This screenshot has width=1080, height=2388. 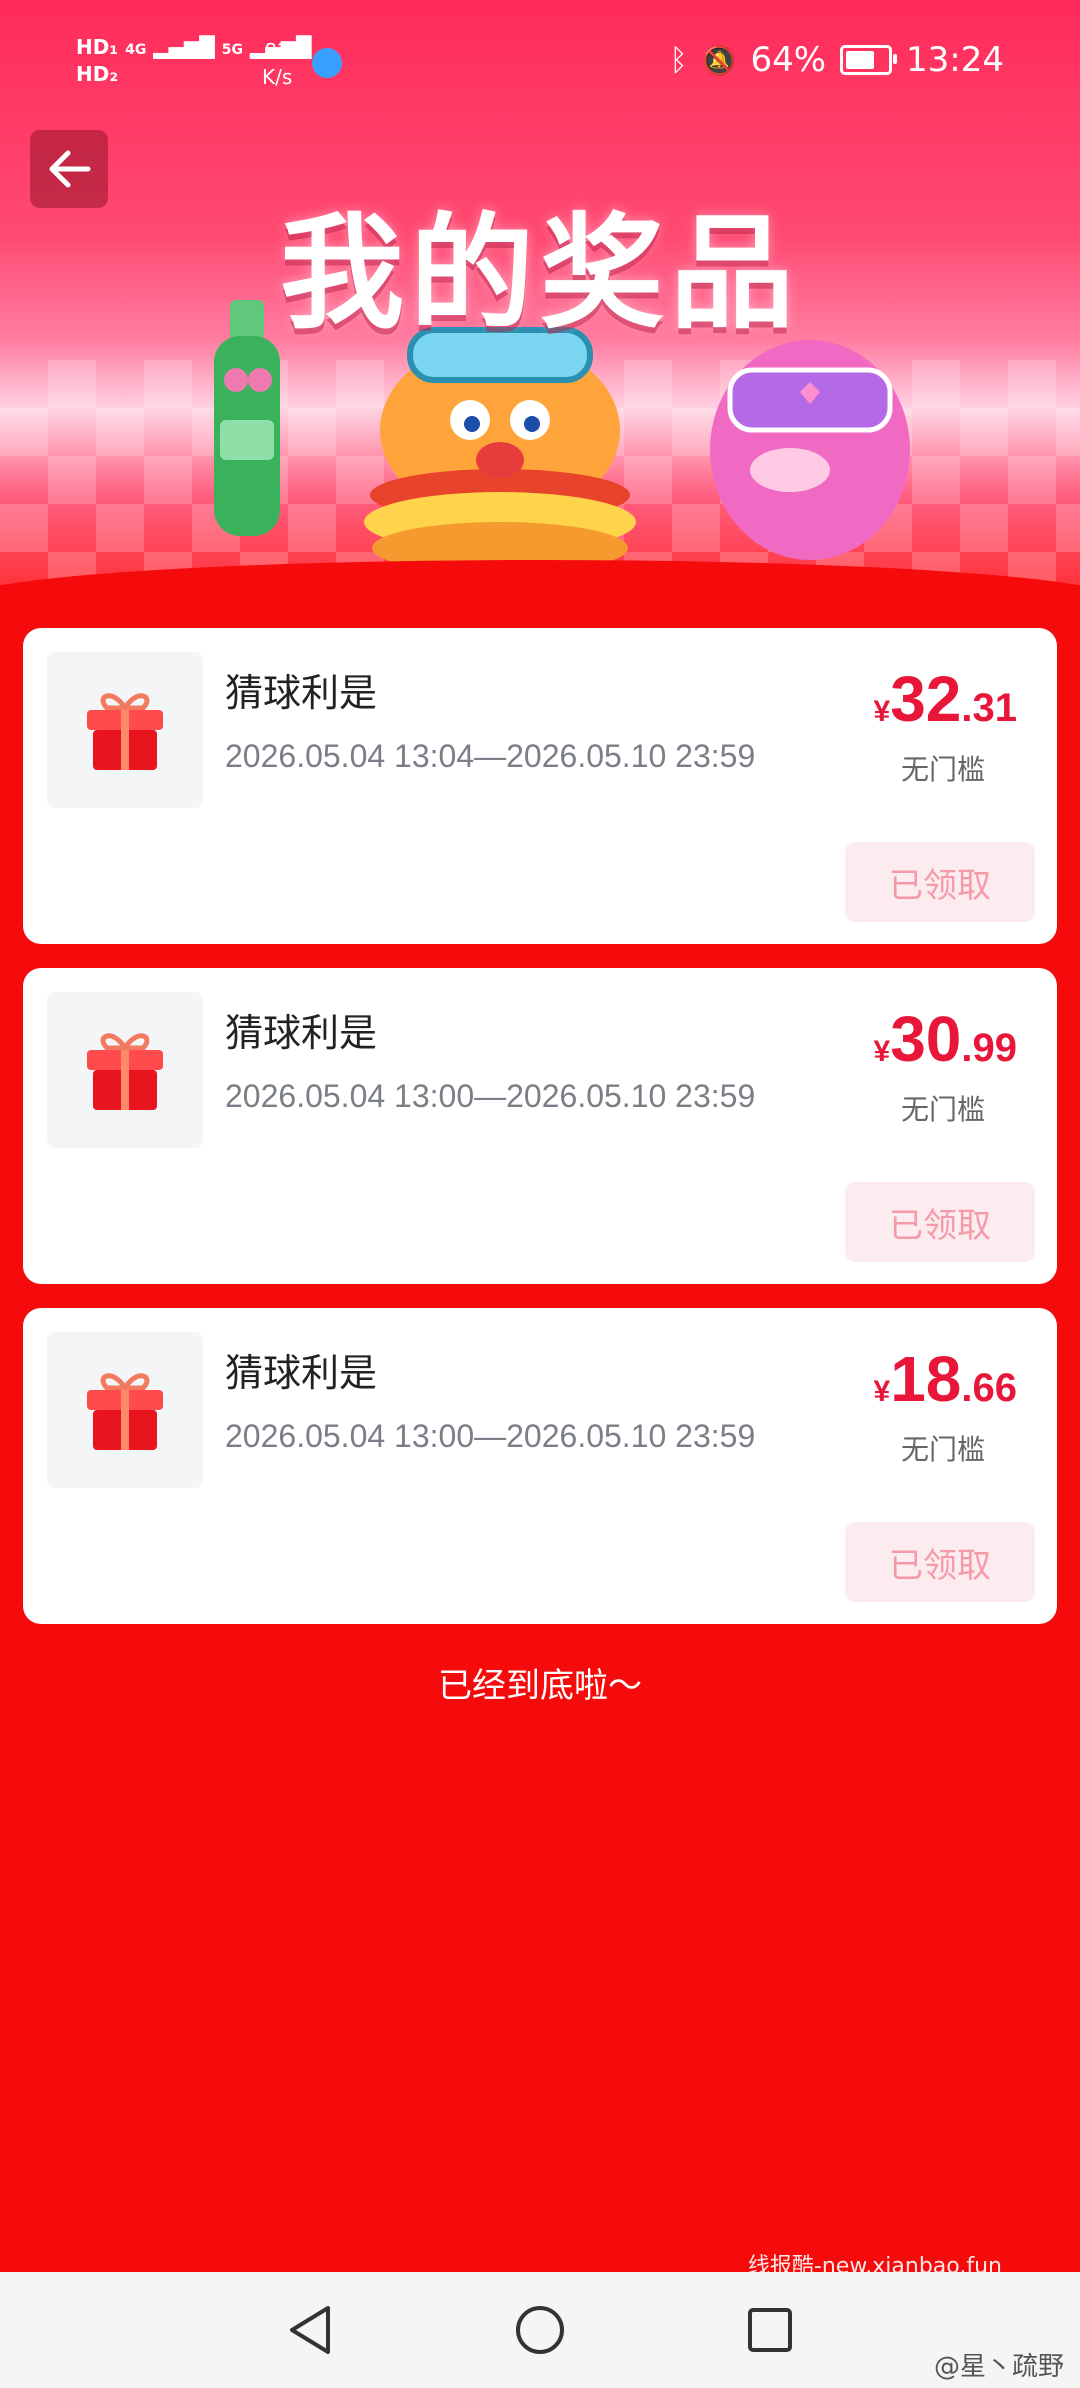 I want to click on fluffy-mascot, so click(x=810, y=450).